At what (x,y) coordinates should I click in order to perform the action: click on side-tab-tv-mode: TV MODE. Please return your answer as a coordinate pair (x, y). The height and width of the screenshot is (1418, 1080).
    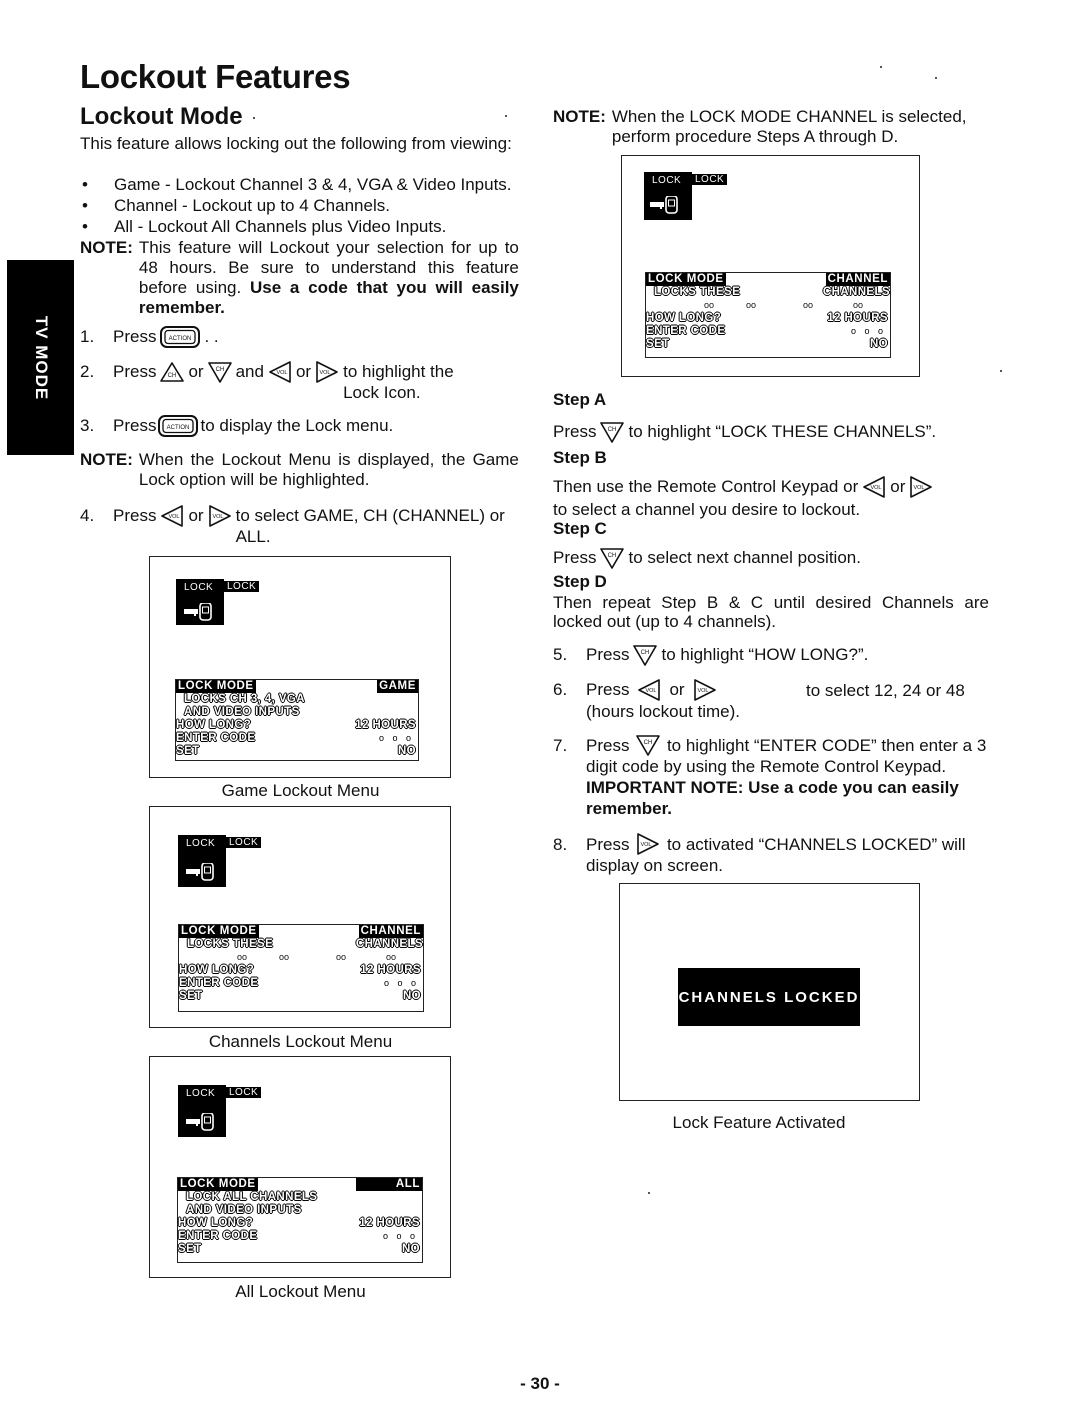
    Looking at the image, I should click on (40, 357).